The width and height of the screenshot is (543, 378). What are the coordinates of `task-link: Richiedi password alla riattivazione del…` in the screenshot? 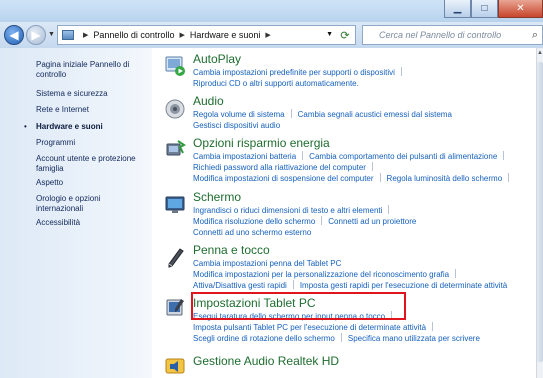 It's located at (279, 167).